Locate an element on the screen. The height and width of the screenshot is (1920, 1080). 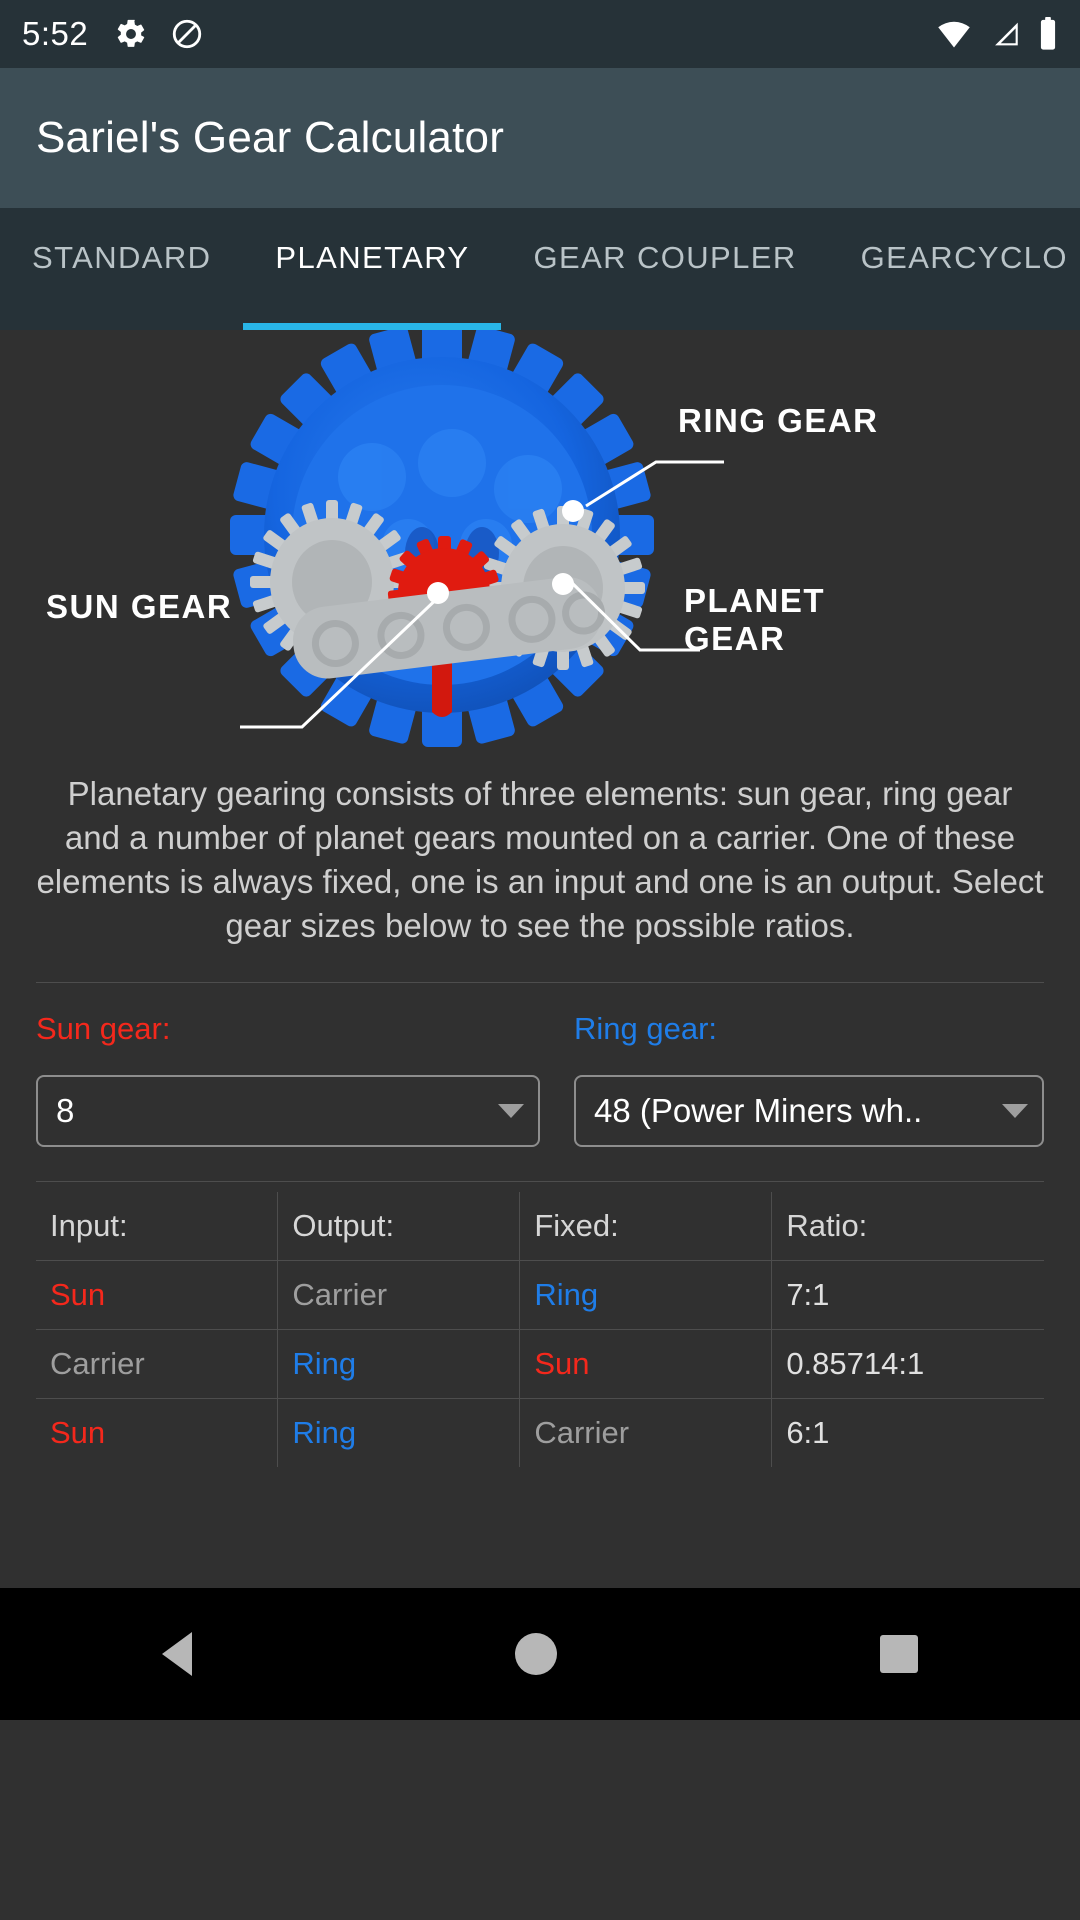
callout-sun-gear: SUN GEAR is located at coordinates (139, 606).